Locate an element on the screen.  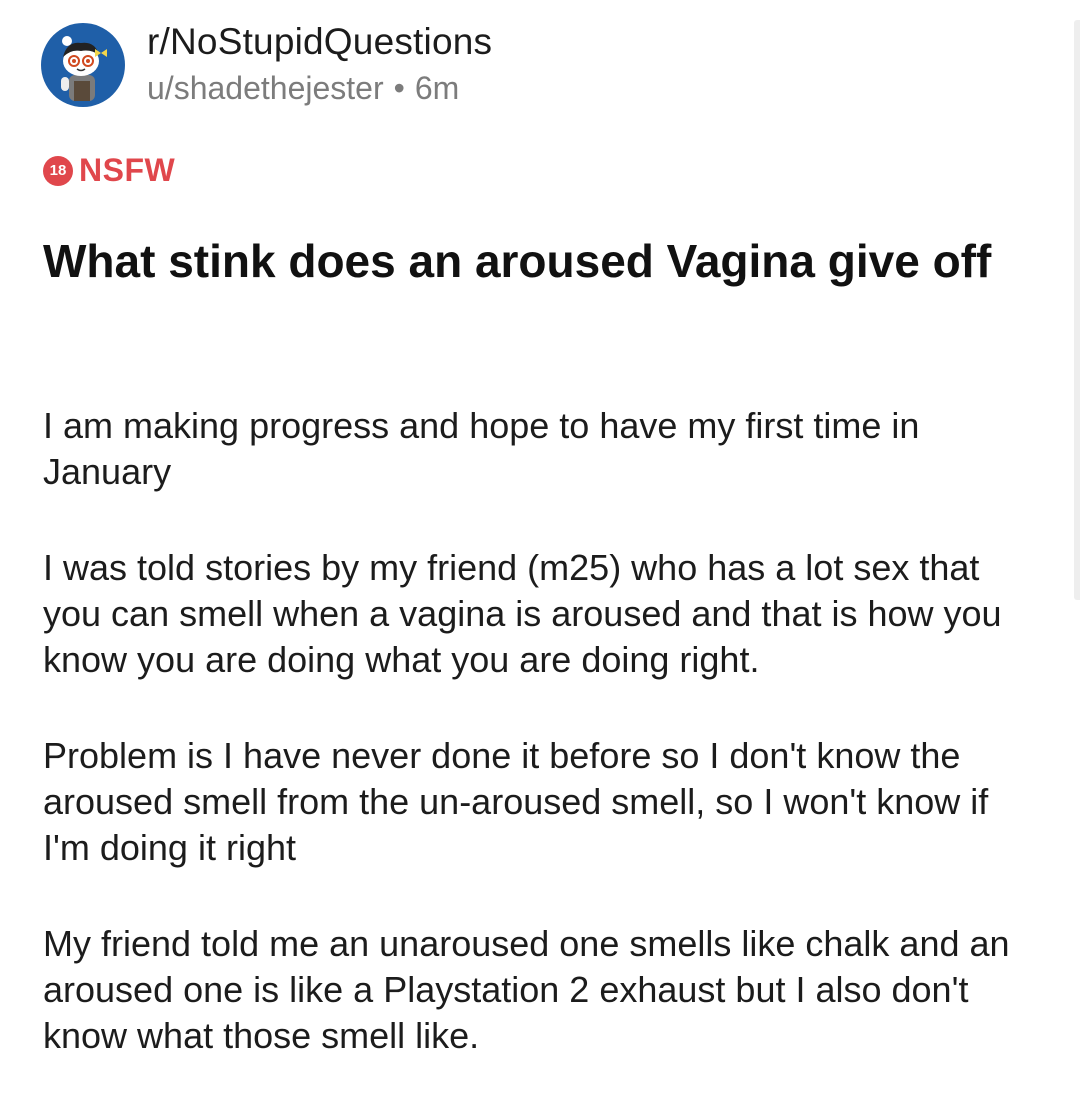
subreddit-avatar-icon is located at coordinates (83, 65).